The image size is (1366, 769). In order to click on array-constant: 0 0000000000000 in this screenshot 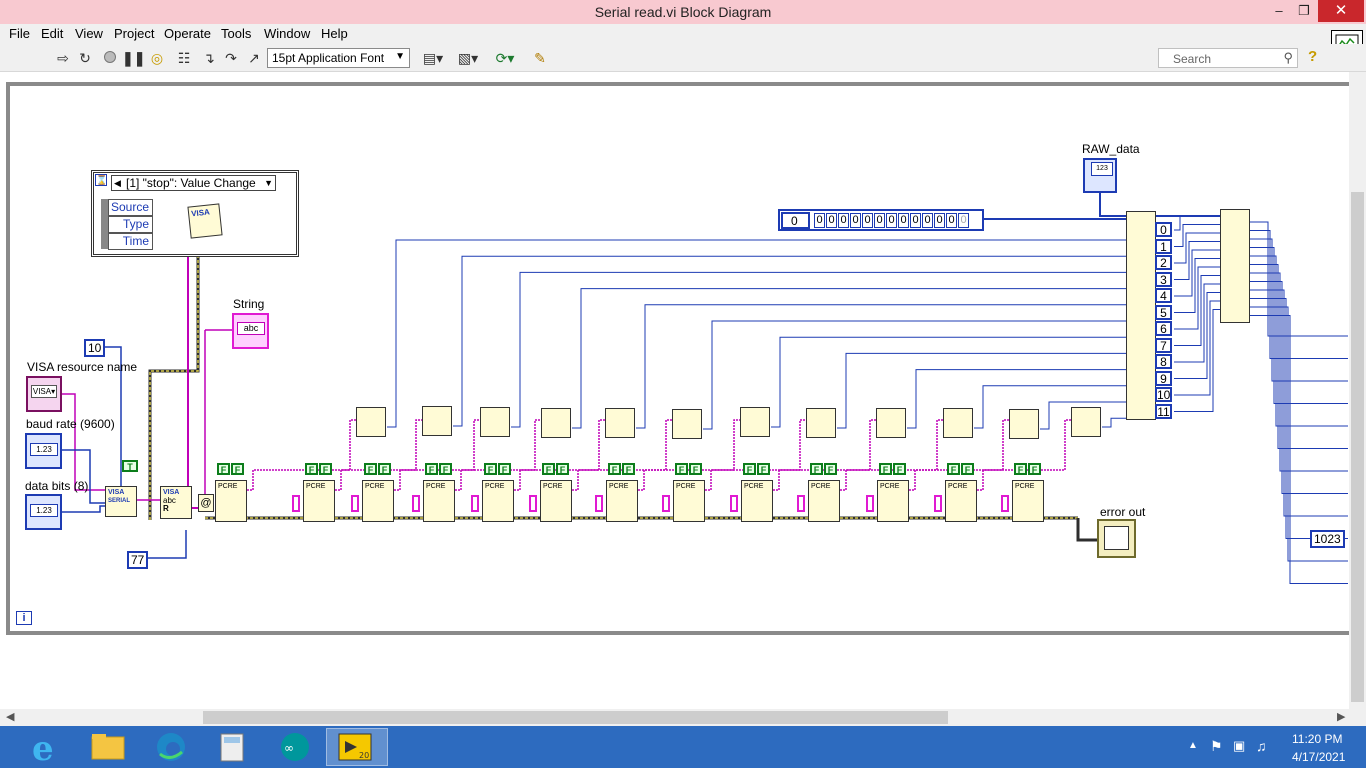, I will do `click(881, 220)`.